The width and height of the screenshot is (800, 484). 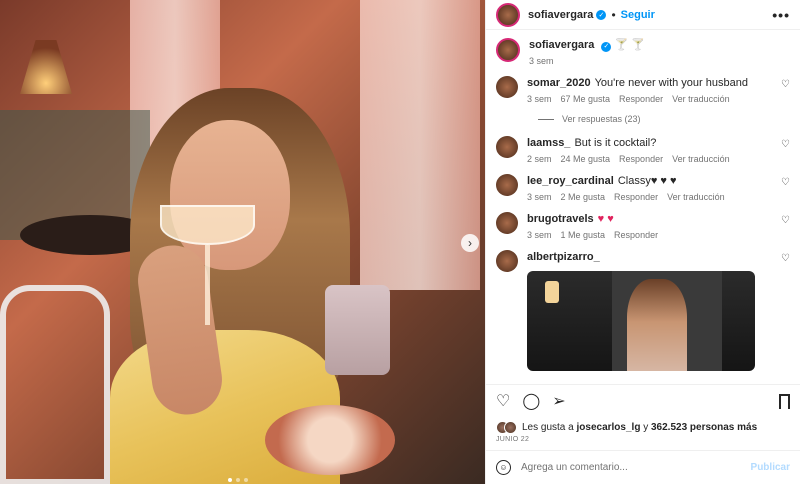 What do you see at coordinates (230, 195) in the screenshot?
I see `woman-face` at bounding box center [230, 195].